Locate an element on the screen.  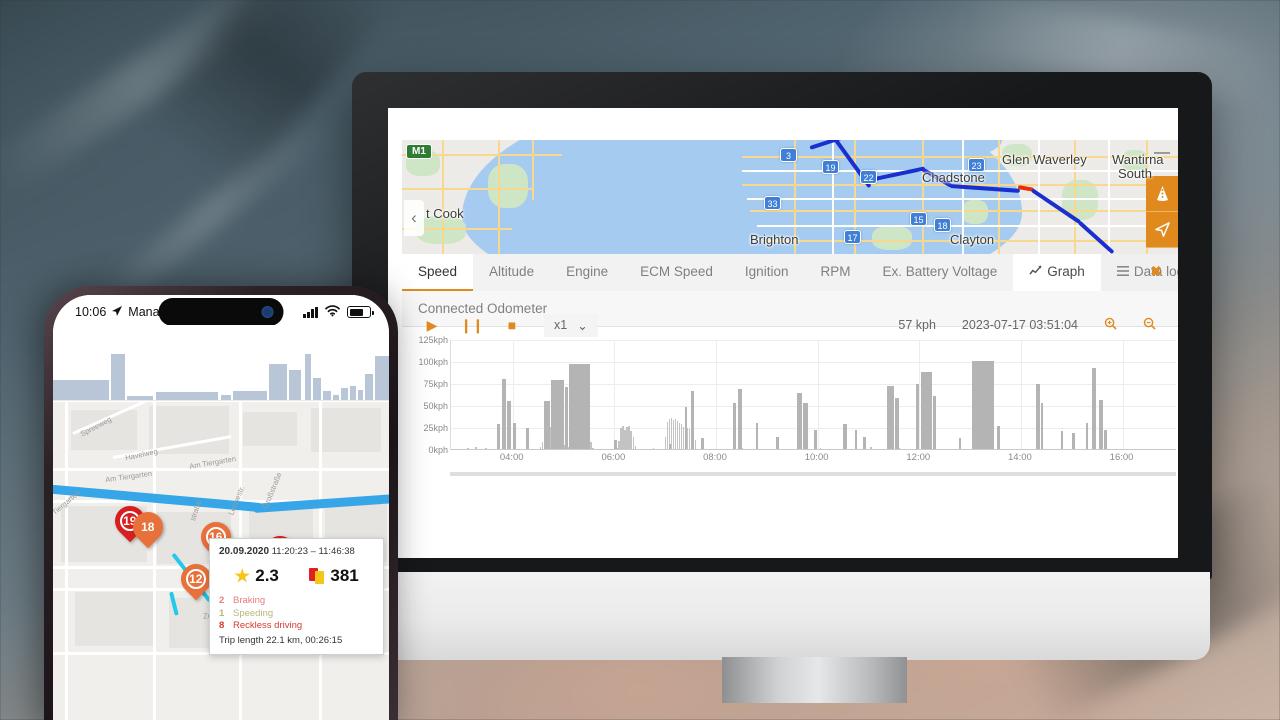
tab-label: Graph is located at coordinates (1066, 271).